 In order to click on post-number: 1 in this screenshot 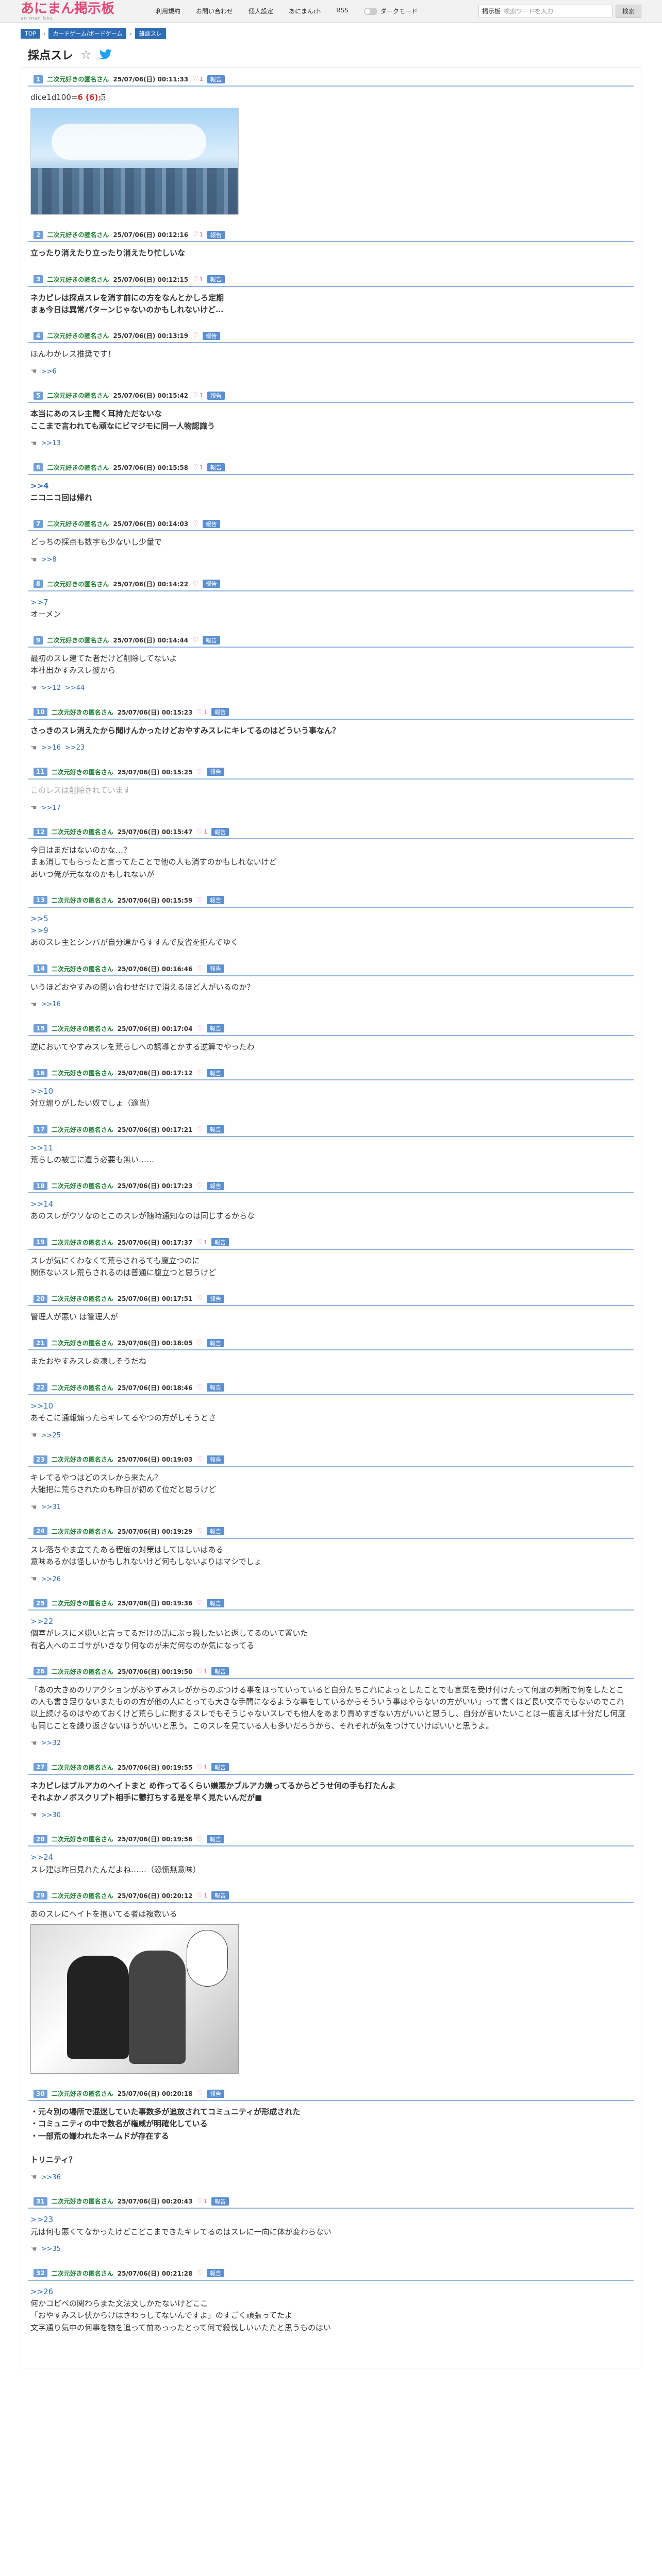, I will do `click(38, 79)`.